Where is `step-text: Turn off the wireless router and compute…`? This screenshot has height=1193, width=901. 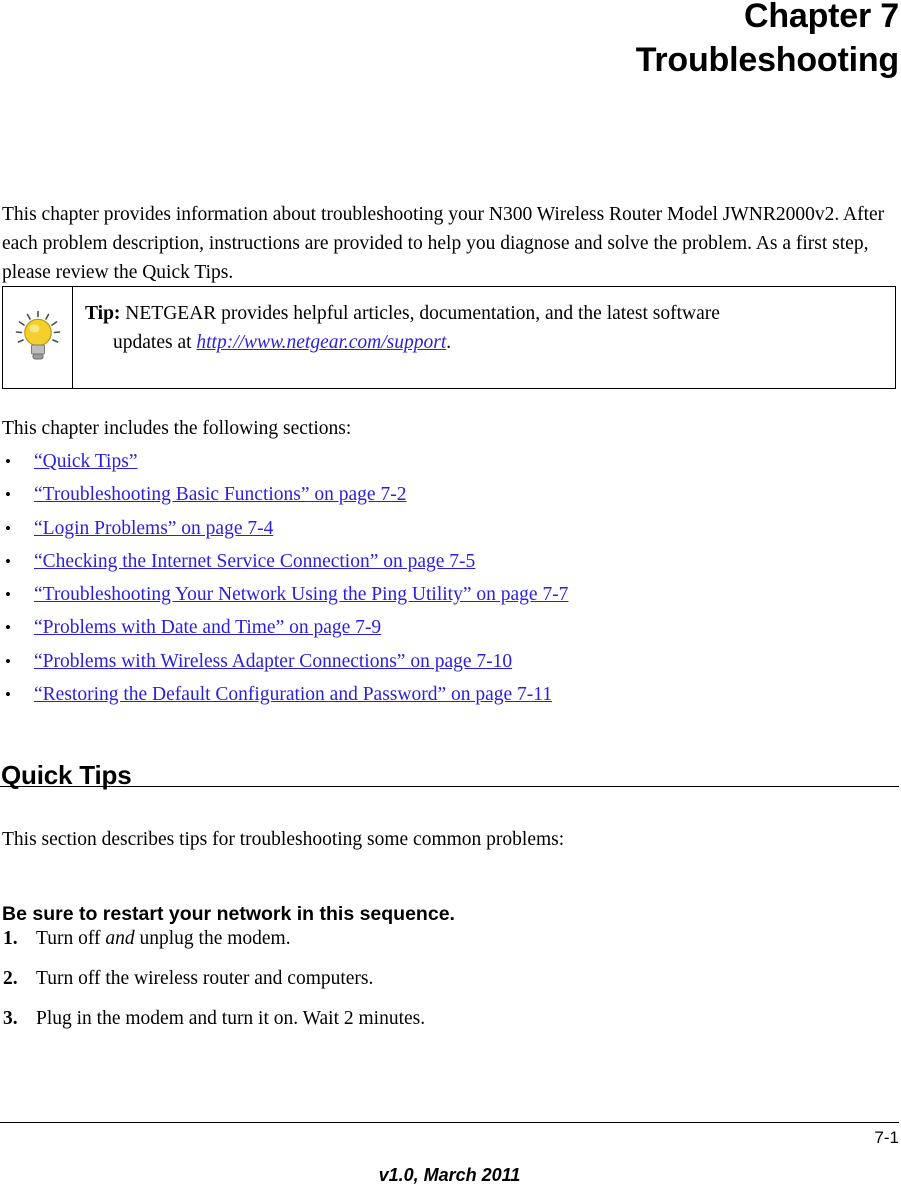
step-text: Turn off the wireless router and compute… is located at coordinates (204, 978).